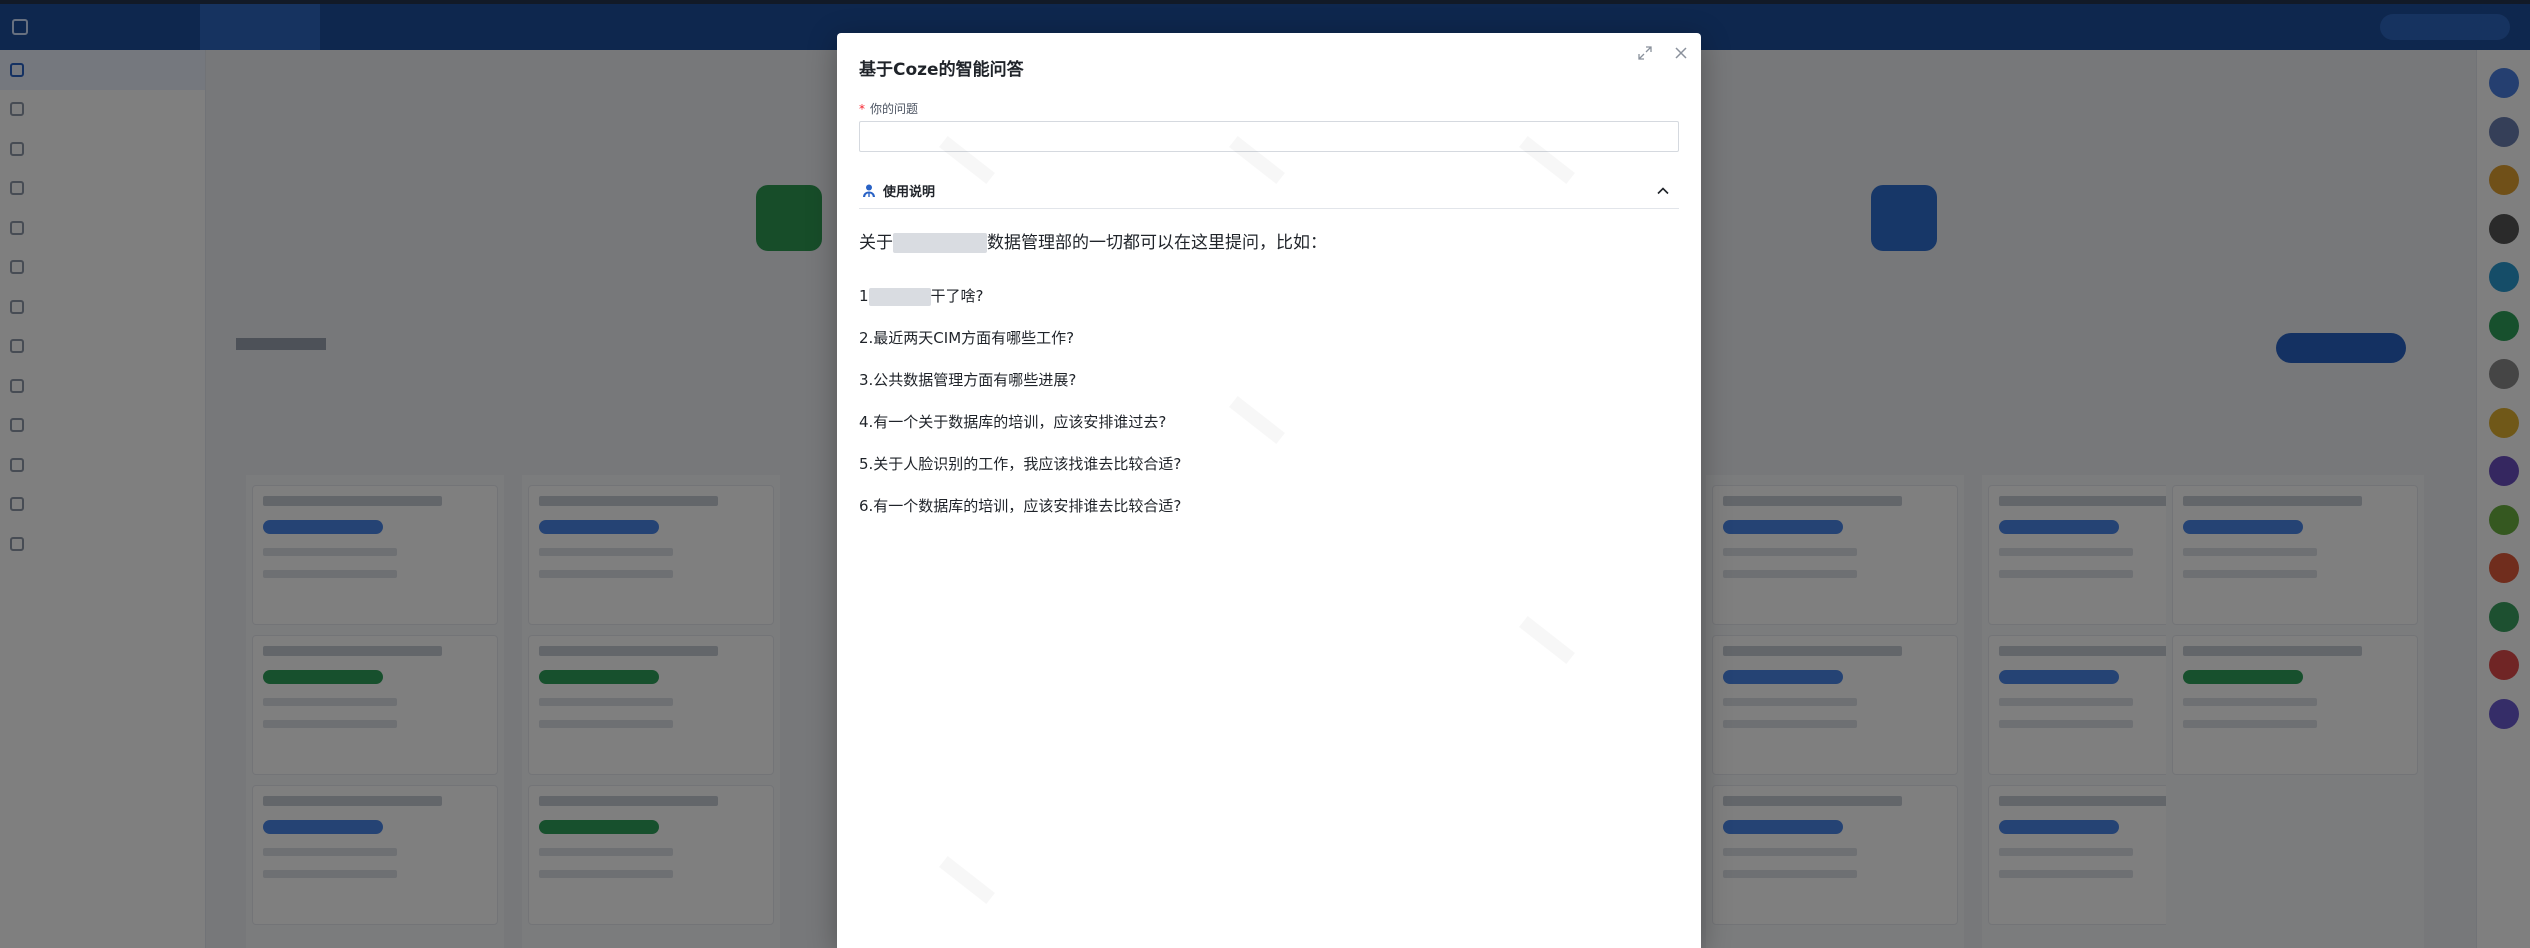  Describe the element at coordinates (862, 109) in the screenshot. I see `required-mark: *` at that location.